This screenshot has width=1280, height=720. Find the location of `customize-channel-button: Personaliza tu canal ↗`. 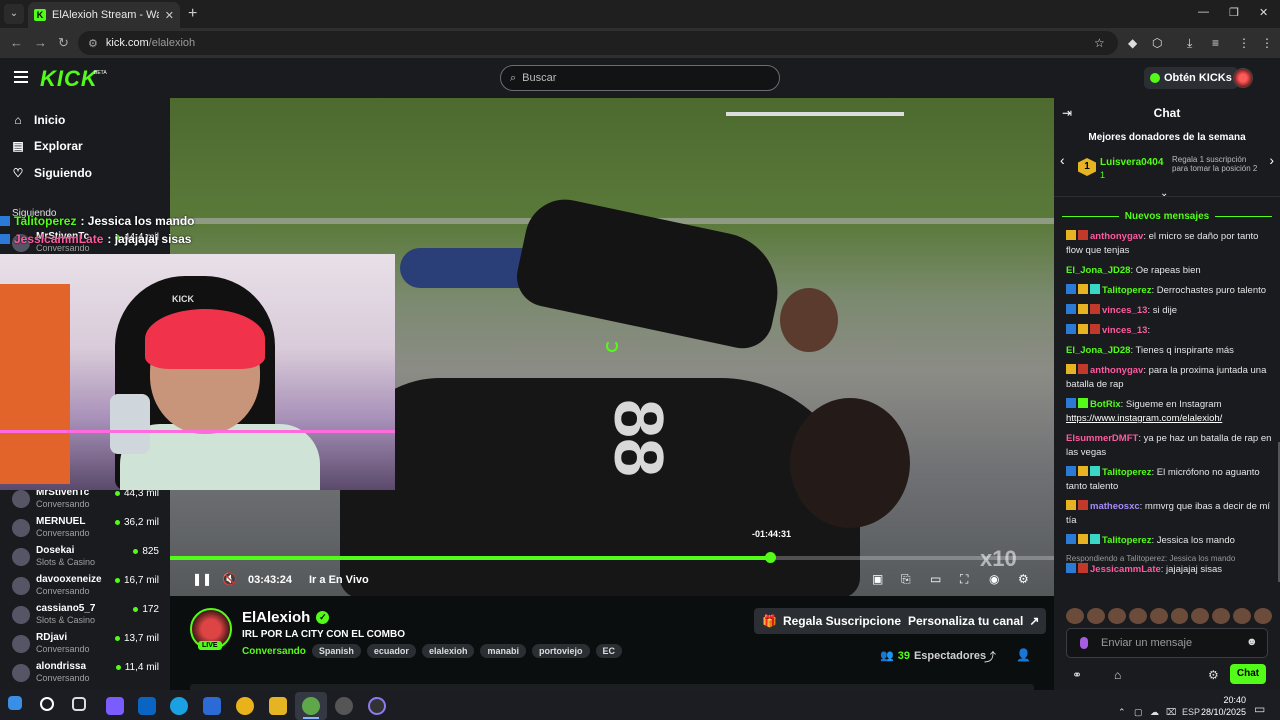

customize-channel-button: Personaliza tu canal ↗ is located at coordinates (974, 621).